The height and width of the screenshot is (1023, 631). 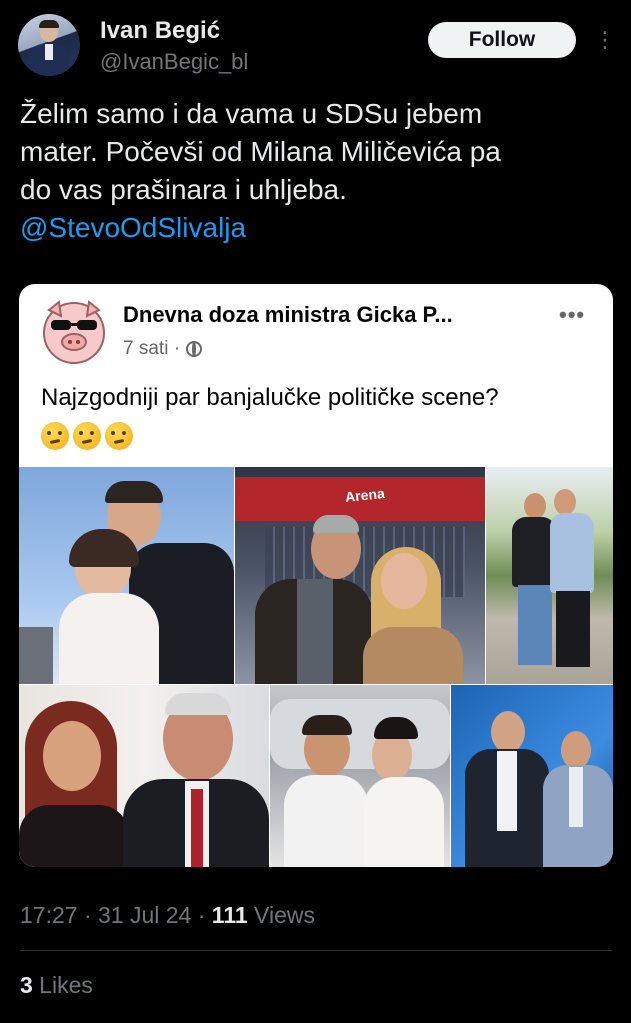 I want to click on tweet-line: do vas prašinara i uhljeba., so click(x=183, y=189).